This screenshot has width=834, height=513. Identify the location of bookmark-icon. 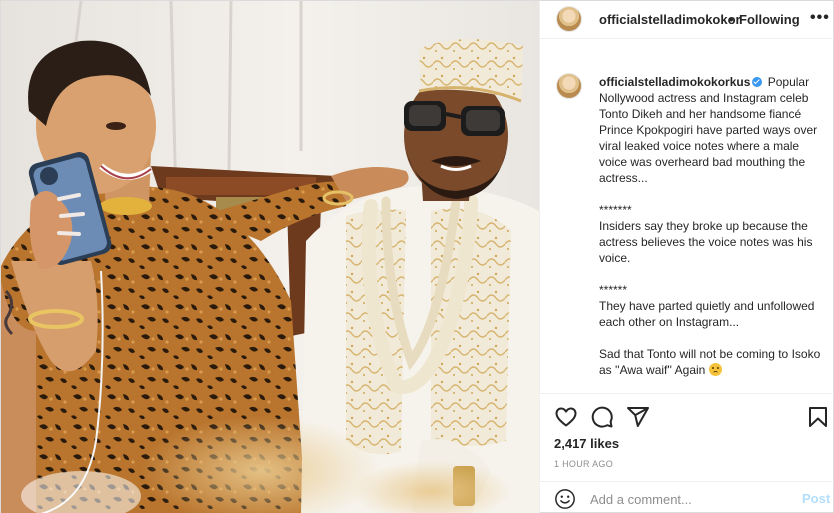
(818, 417).